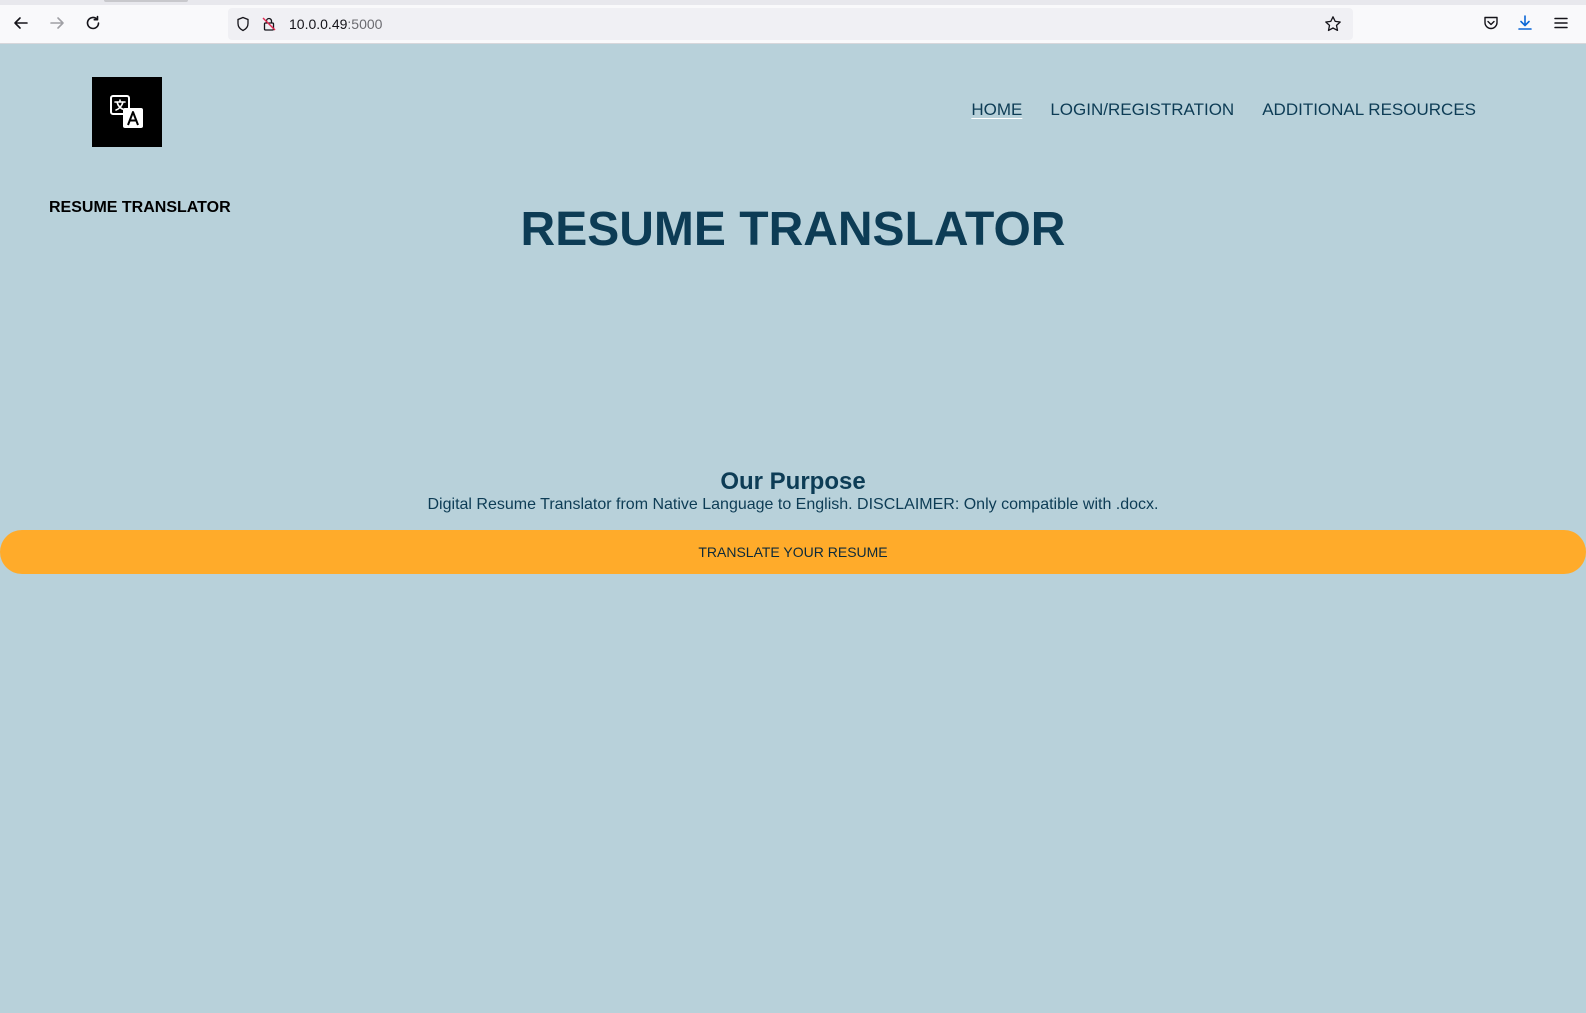 The width and height of the screenshot is (1586, 1013). I want to click on insecure-lock-icon, so click(269, 24).